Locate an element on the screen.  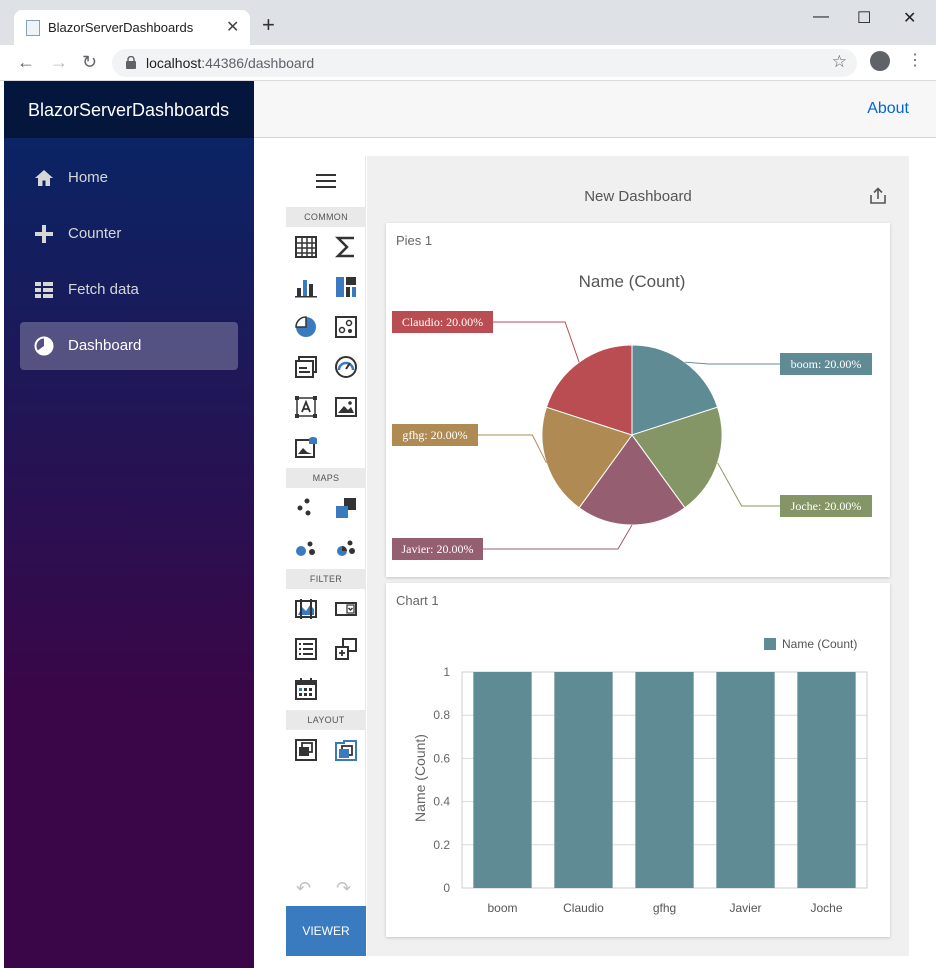
plus-icon is located at coordinates (44, 234).